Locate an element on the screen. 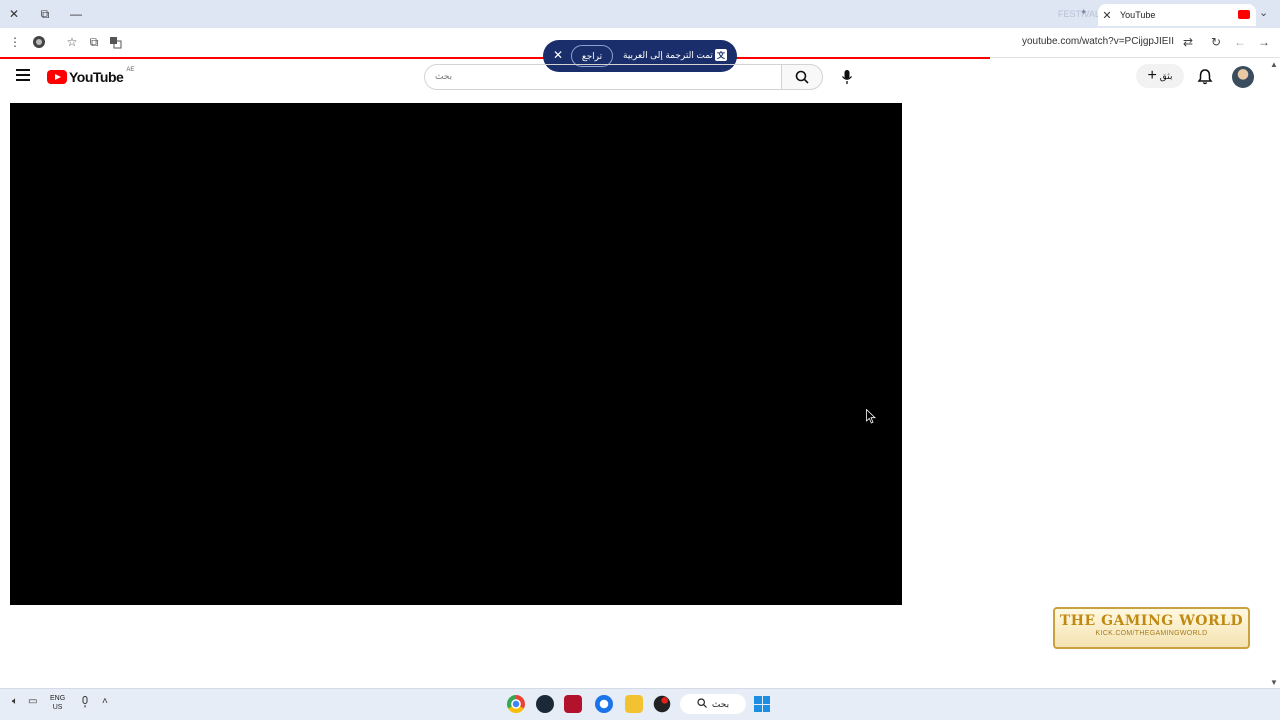 The width and height of the screenshot is (1280, 720). close-icon: ✕ is located at coordinates (14, 14).